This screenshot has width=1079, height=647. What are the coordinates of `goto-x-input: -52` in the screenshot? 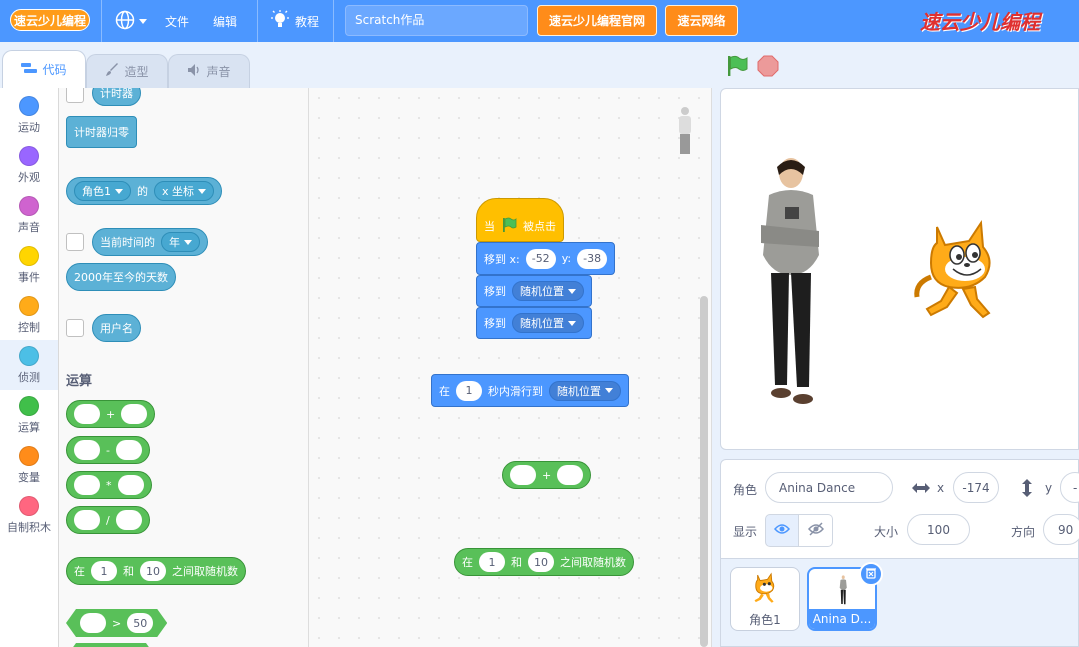 It's located at (540, 258).